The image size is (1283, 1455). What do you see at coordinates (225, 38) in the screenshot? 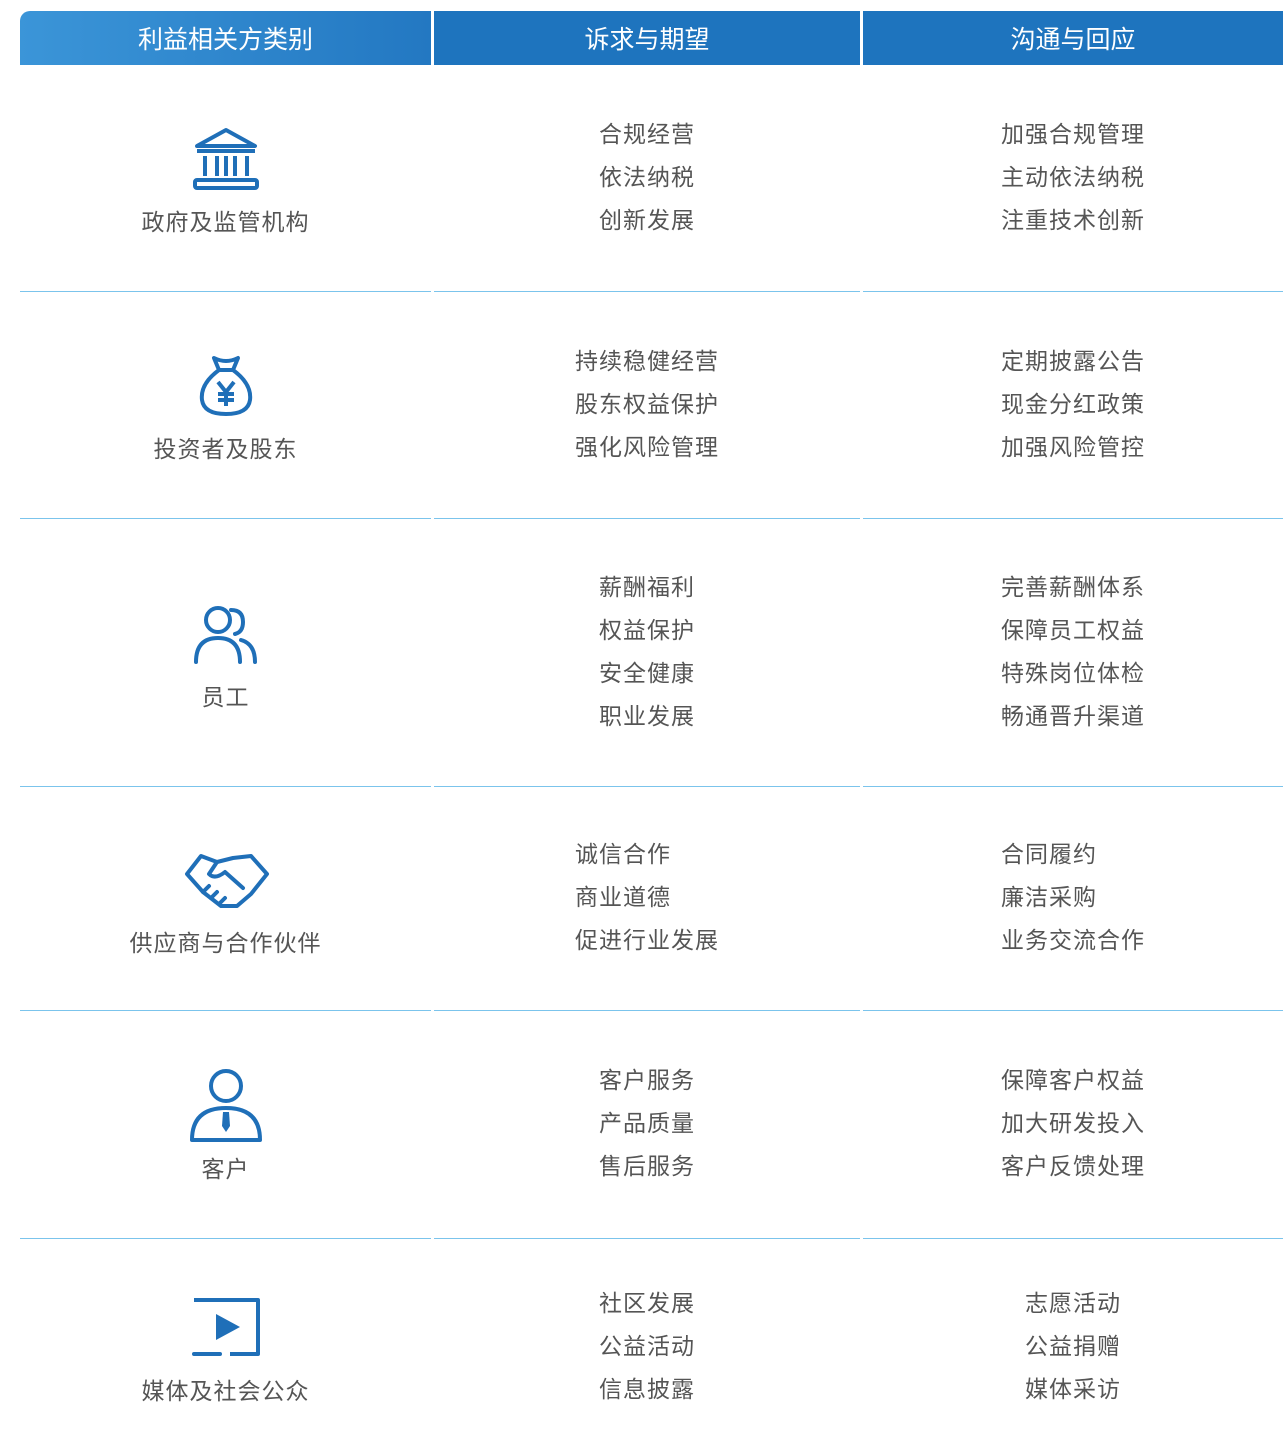
I see `header-category: 利益相关方类别` at bounding box center [225, 38].